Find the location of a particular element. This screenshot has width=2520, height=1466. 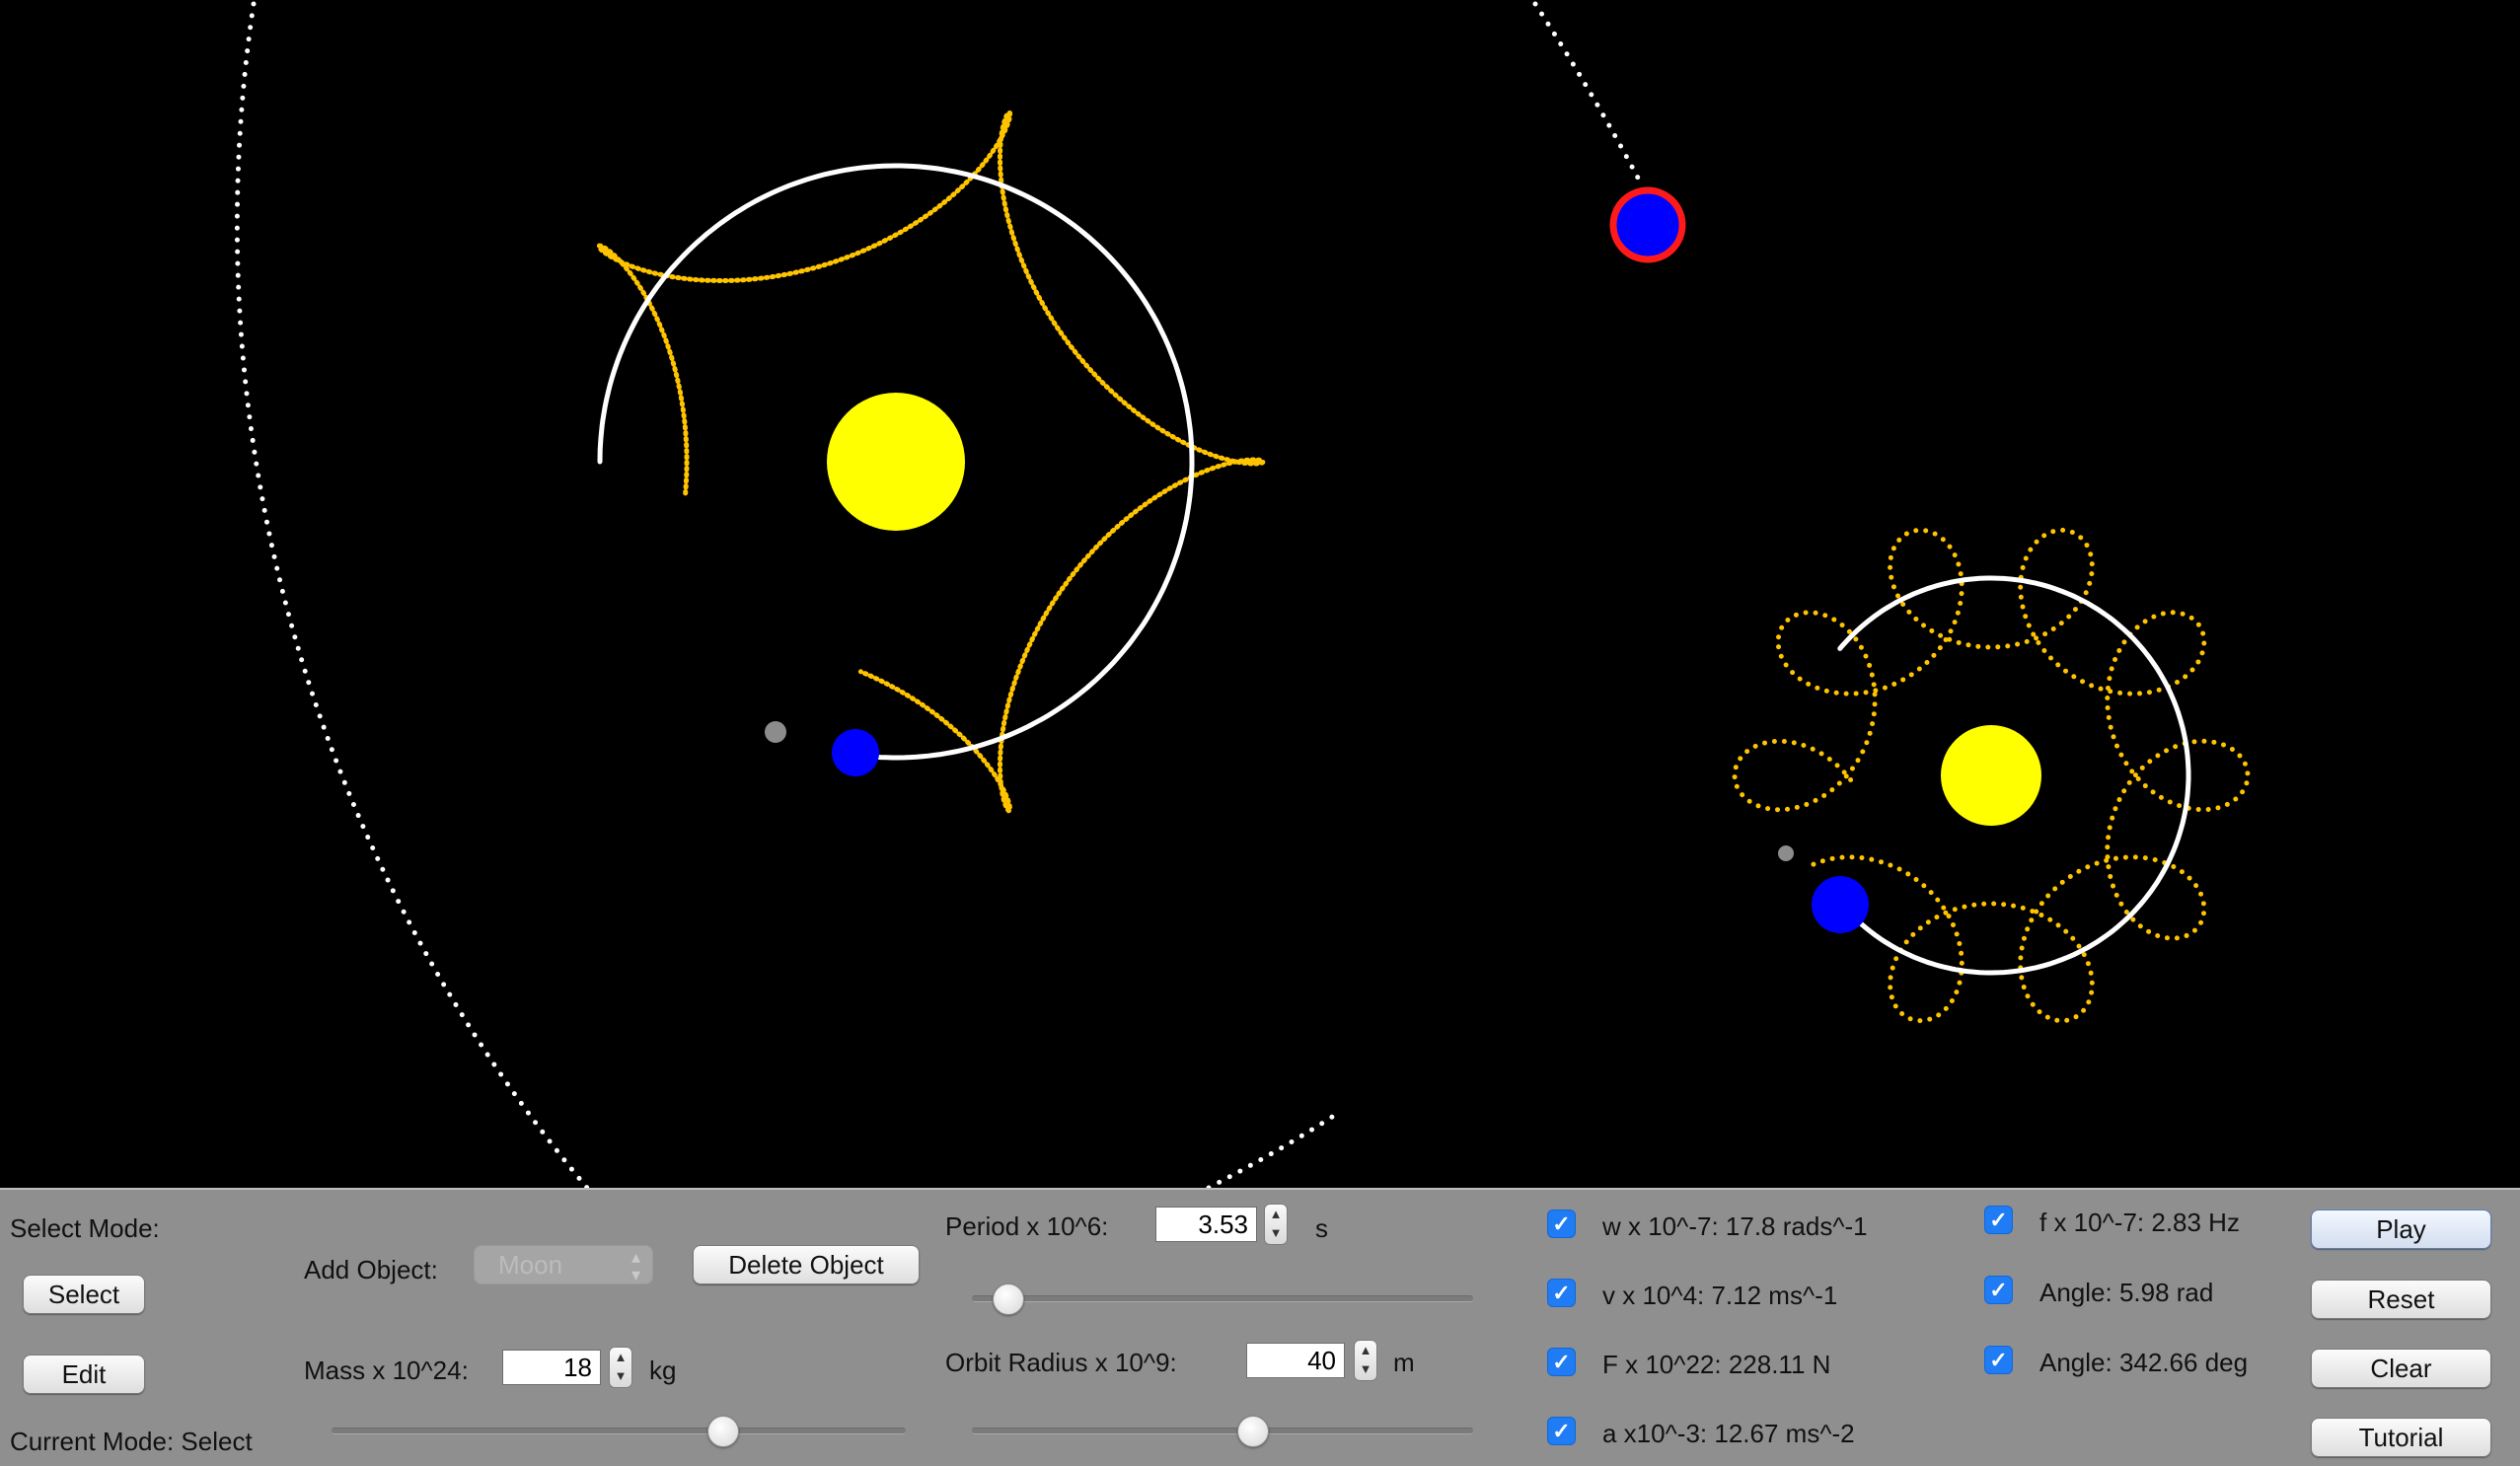

velocity-readout: v x 10^4: 7.12 ms^-1 is located at coordinates (1720, 1295).